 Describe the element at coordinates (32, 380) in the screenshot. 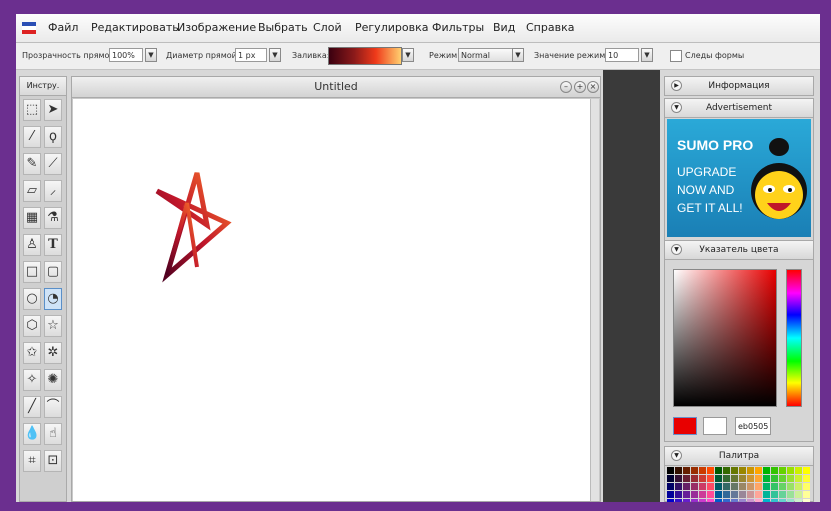

I see `badge-tool-icon: ✧` at that location.